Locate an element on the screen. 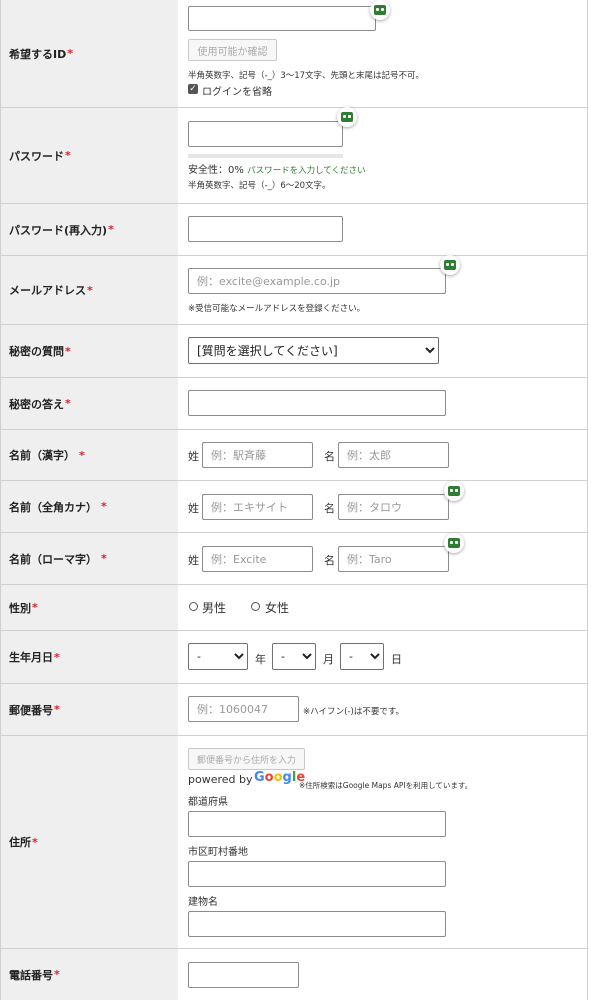 This screenshot has width=591, height=1000. row-password-confirm: パスワード(再入力) * is located at coordinates (294, 230).